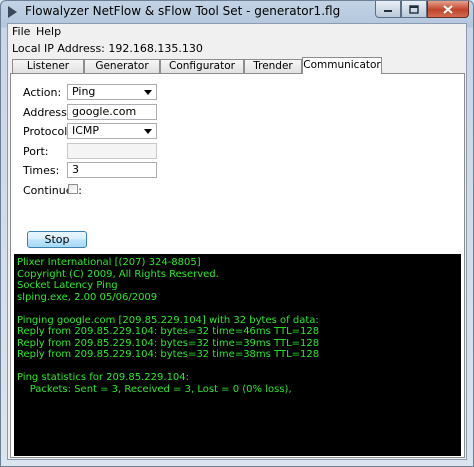 The height and width of the screenshot is (467, 474). I want to click on console-line: Plixer International [(207) 324-8805], so click(109, 262).